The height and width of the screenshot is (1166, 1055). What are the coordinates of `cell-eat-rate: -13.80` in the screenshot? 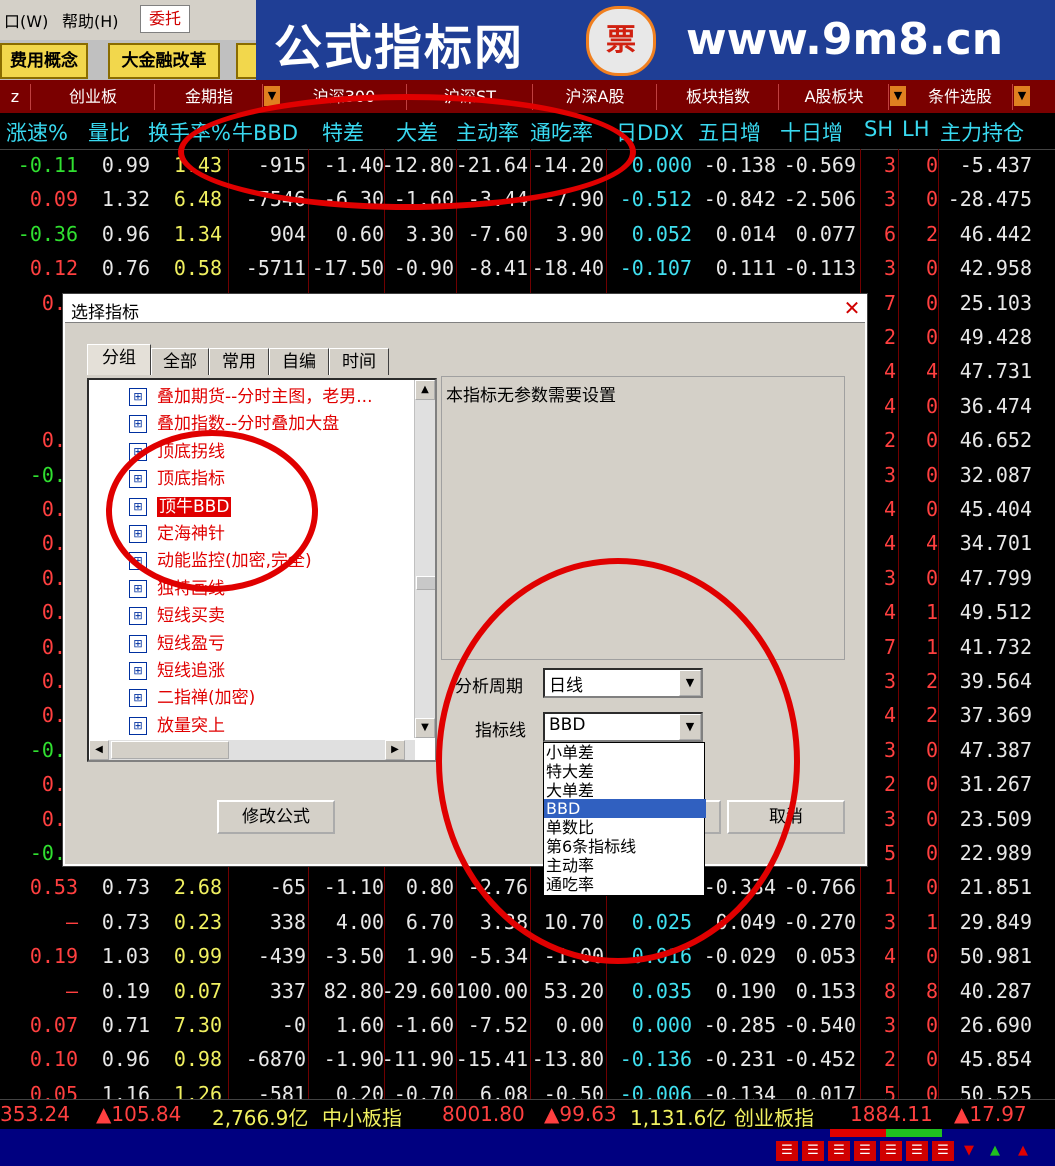 It's located at (567, 1059).